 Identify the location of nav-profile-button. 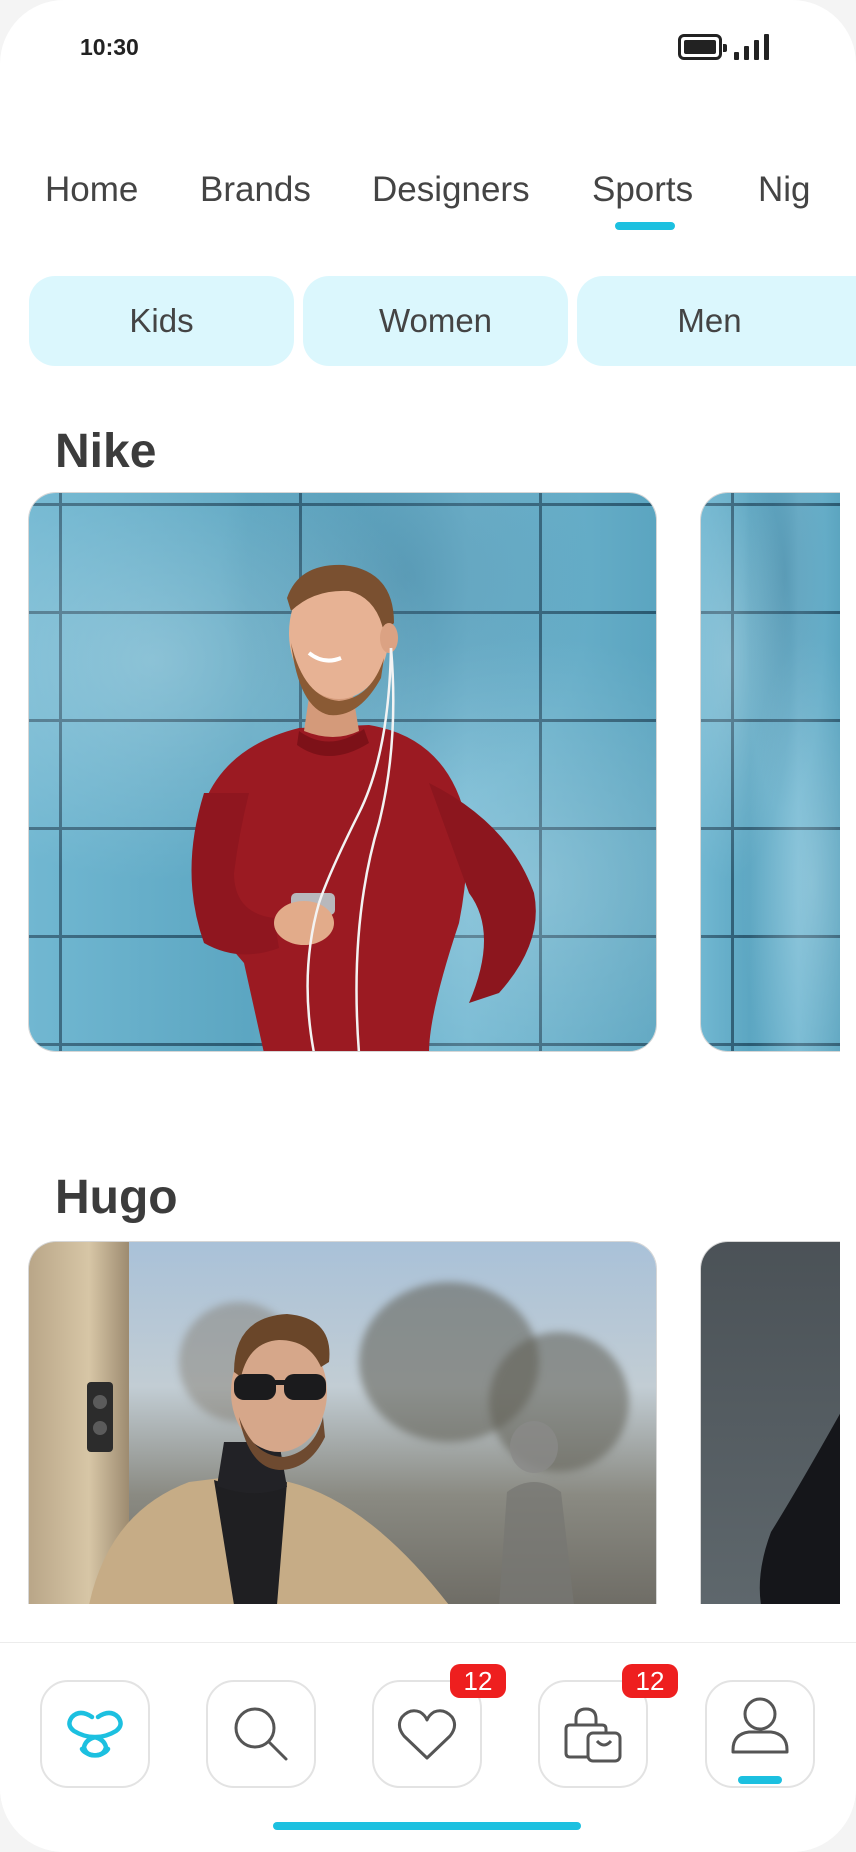
(760, 1734).